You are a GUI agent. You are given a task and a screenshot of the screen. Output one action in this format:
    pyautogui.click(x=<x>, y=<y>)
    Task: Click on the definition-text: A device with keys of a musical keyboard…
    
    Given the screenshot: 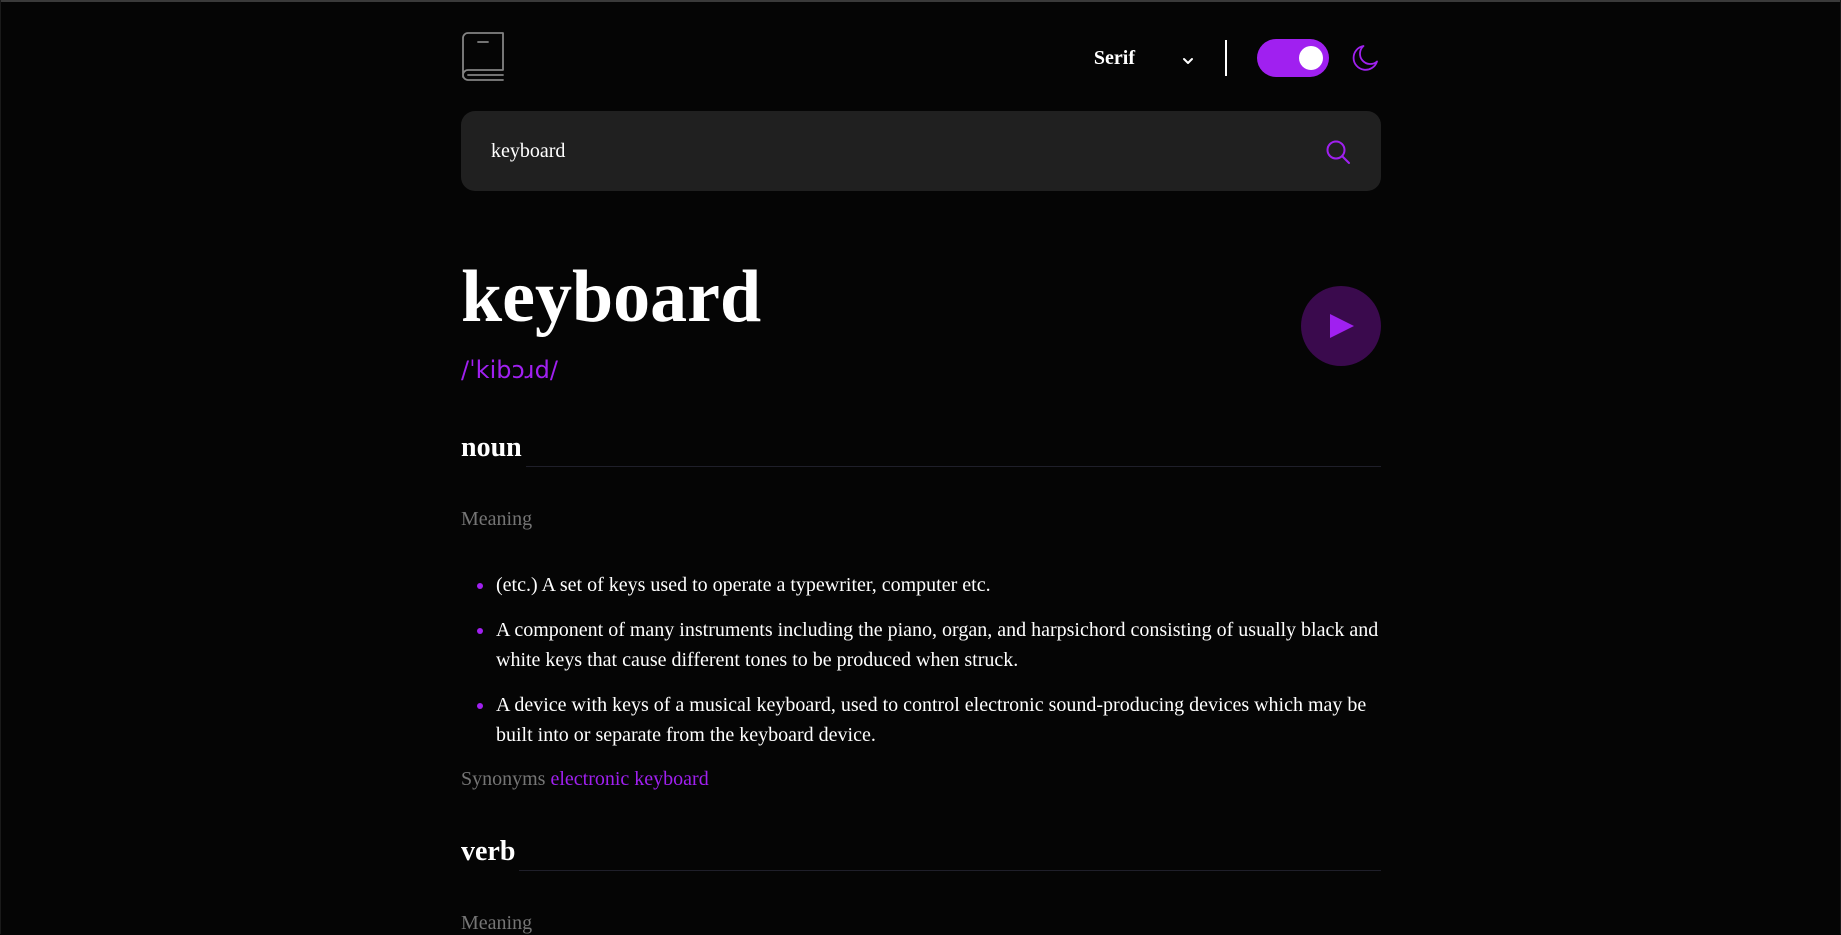 What is the action you would take?
    pyautogui.click(x=931, y=720)
    